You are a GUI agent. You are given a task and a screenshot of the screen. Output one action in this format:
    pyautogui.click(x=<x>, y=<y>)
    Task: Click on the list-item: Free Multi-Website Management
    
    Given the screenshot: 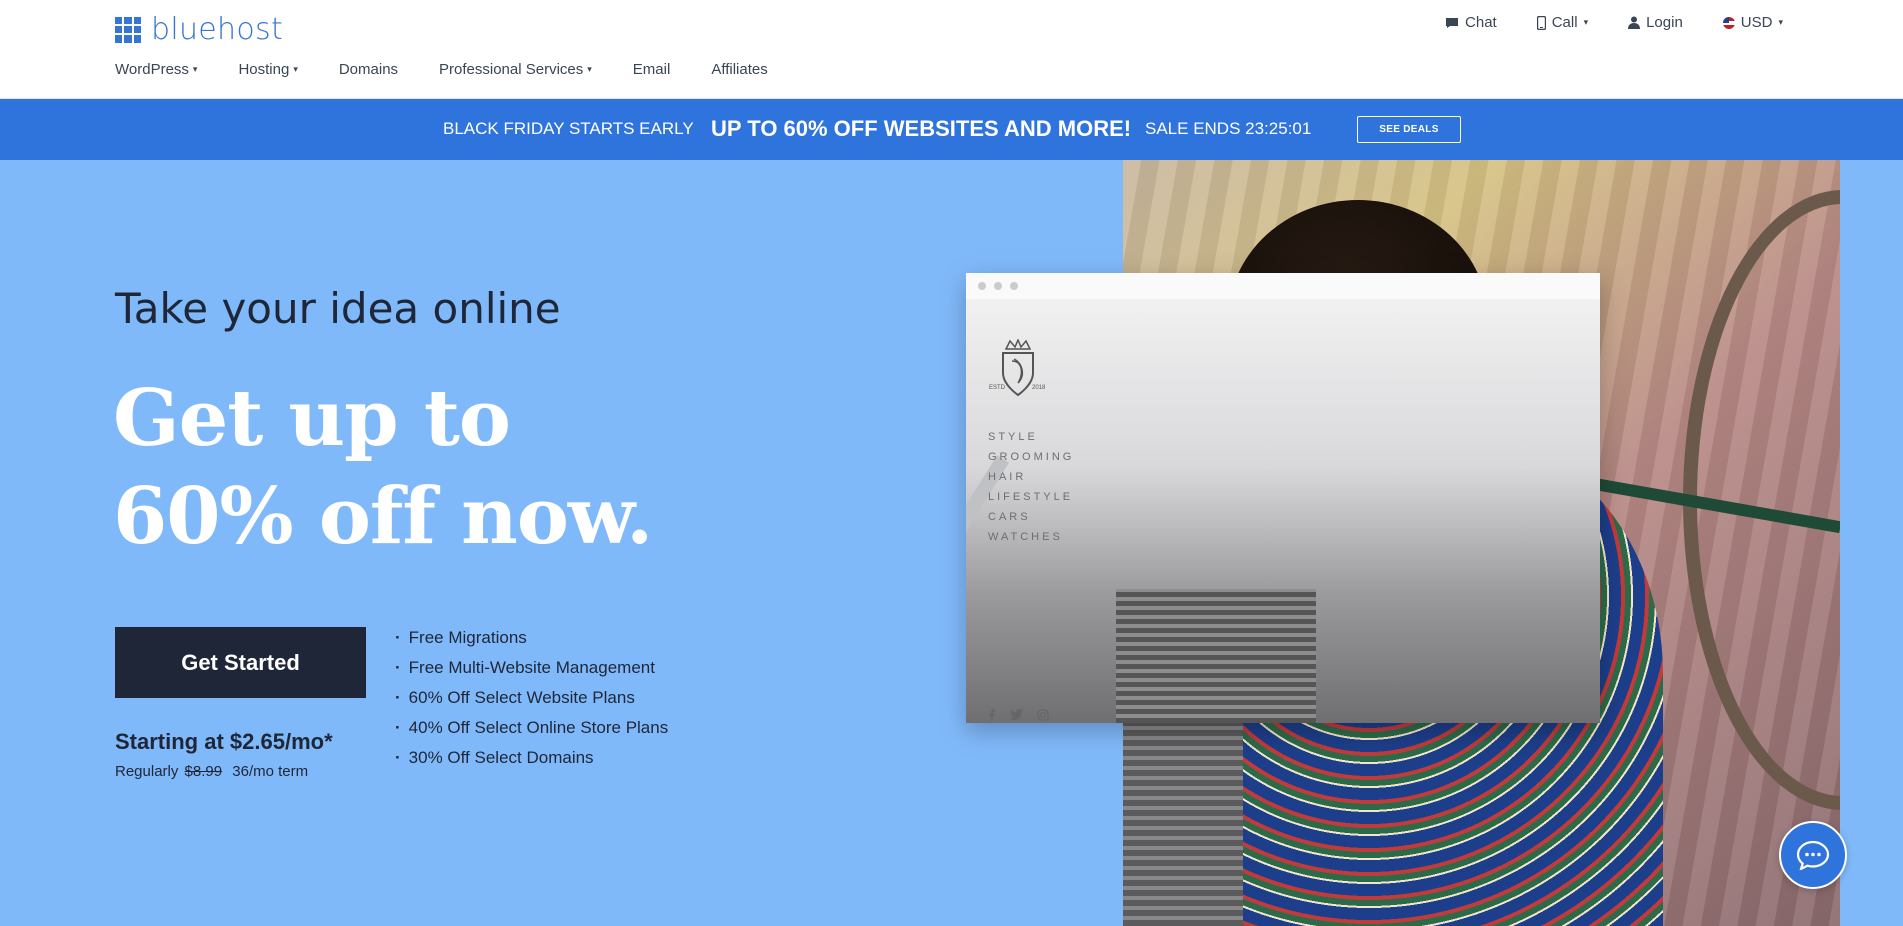 What is the action you would take?
    pyautogui.click(x=531, y=668)
    